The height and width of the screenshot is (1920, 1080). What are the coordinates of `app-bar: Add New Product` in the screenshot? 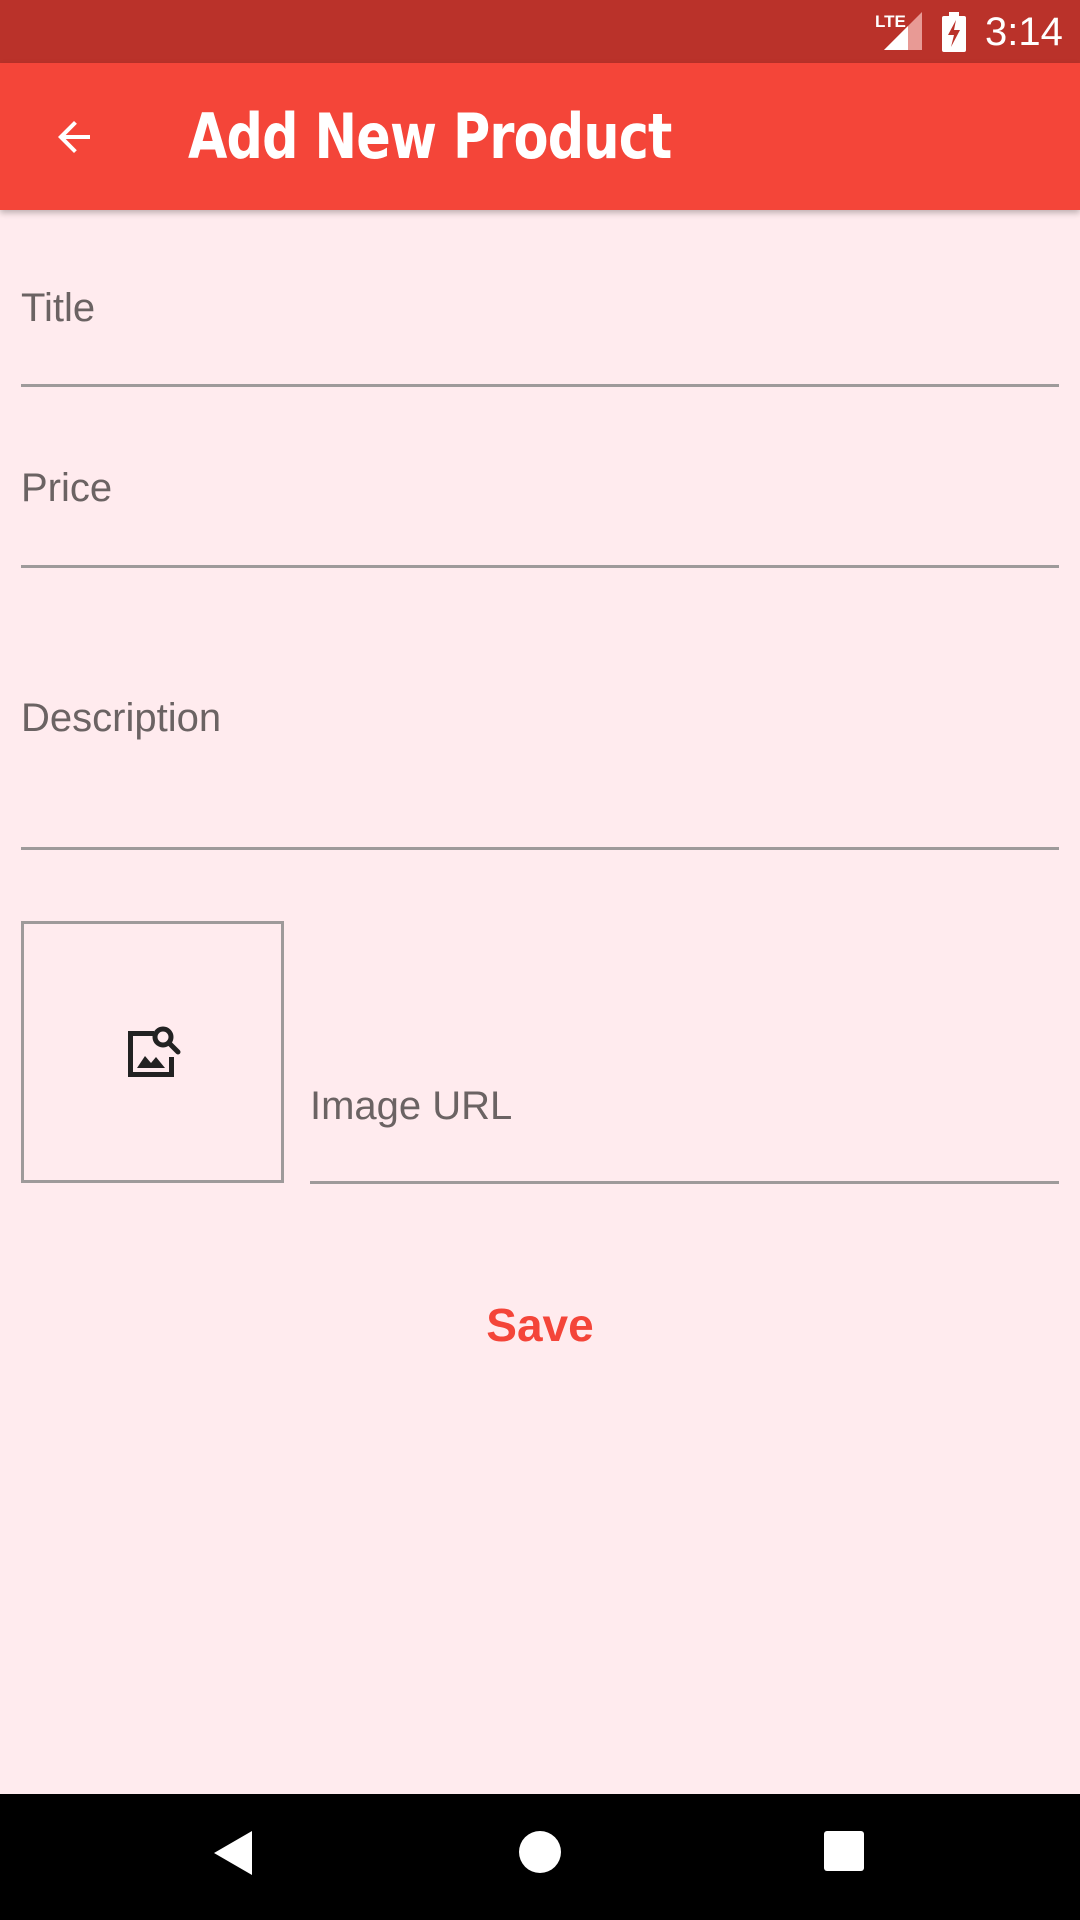 It's located at (540, 136).